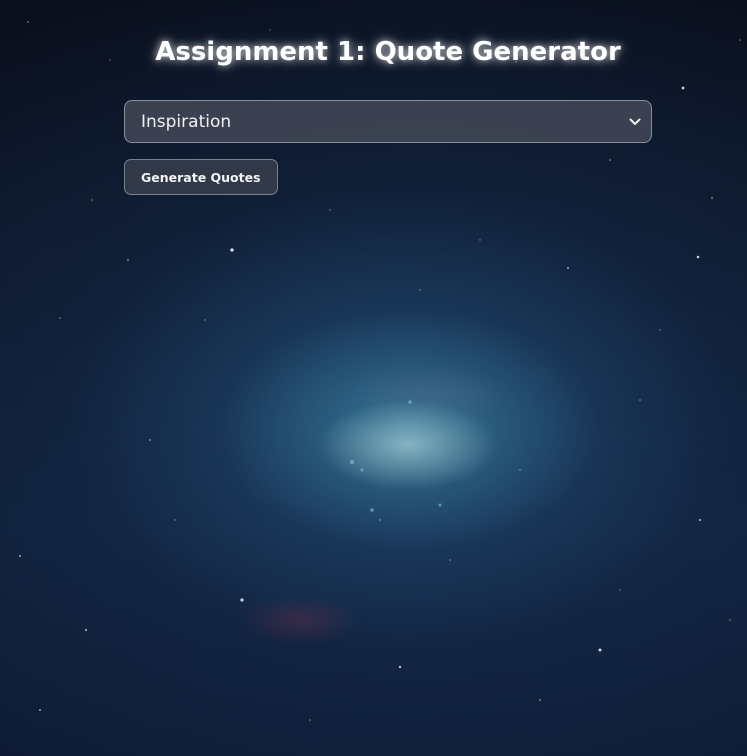  What do you see at coordinates (388, 52) in the screenshot?
I see `page-title: Assignment 1: Quote Generator` at bounding box center [388, 52].